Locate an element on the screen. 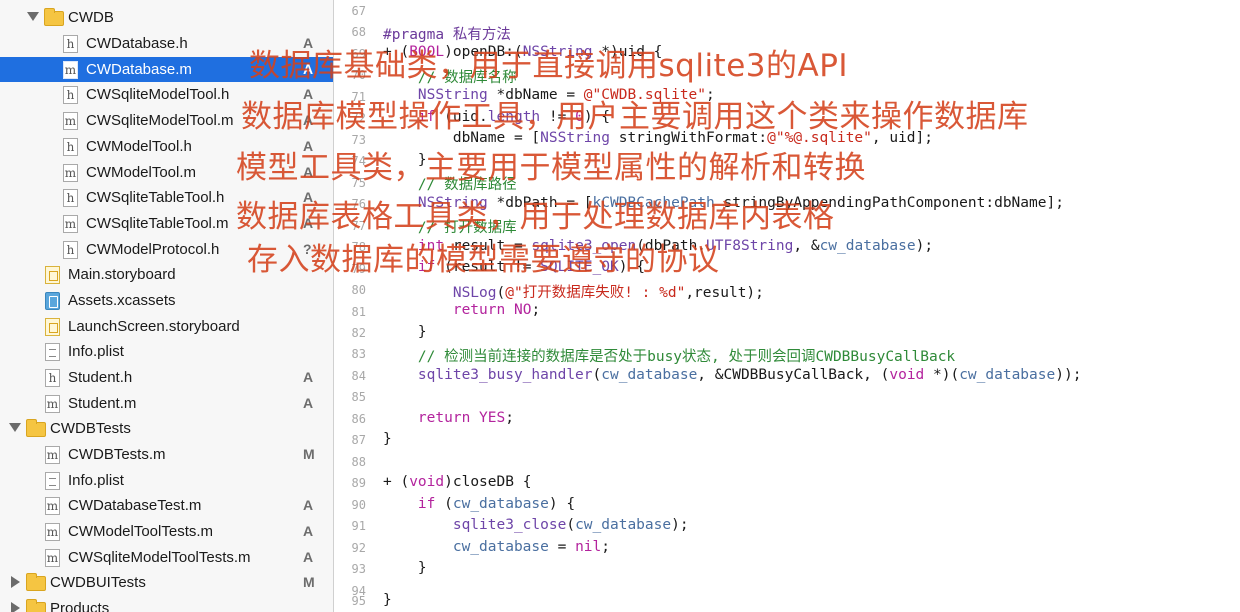 Image resolution: width=1240 pixels, height=612 pixels. code-keyword: nil is located at coordinates (588, 547).